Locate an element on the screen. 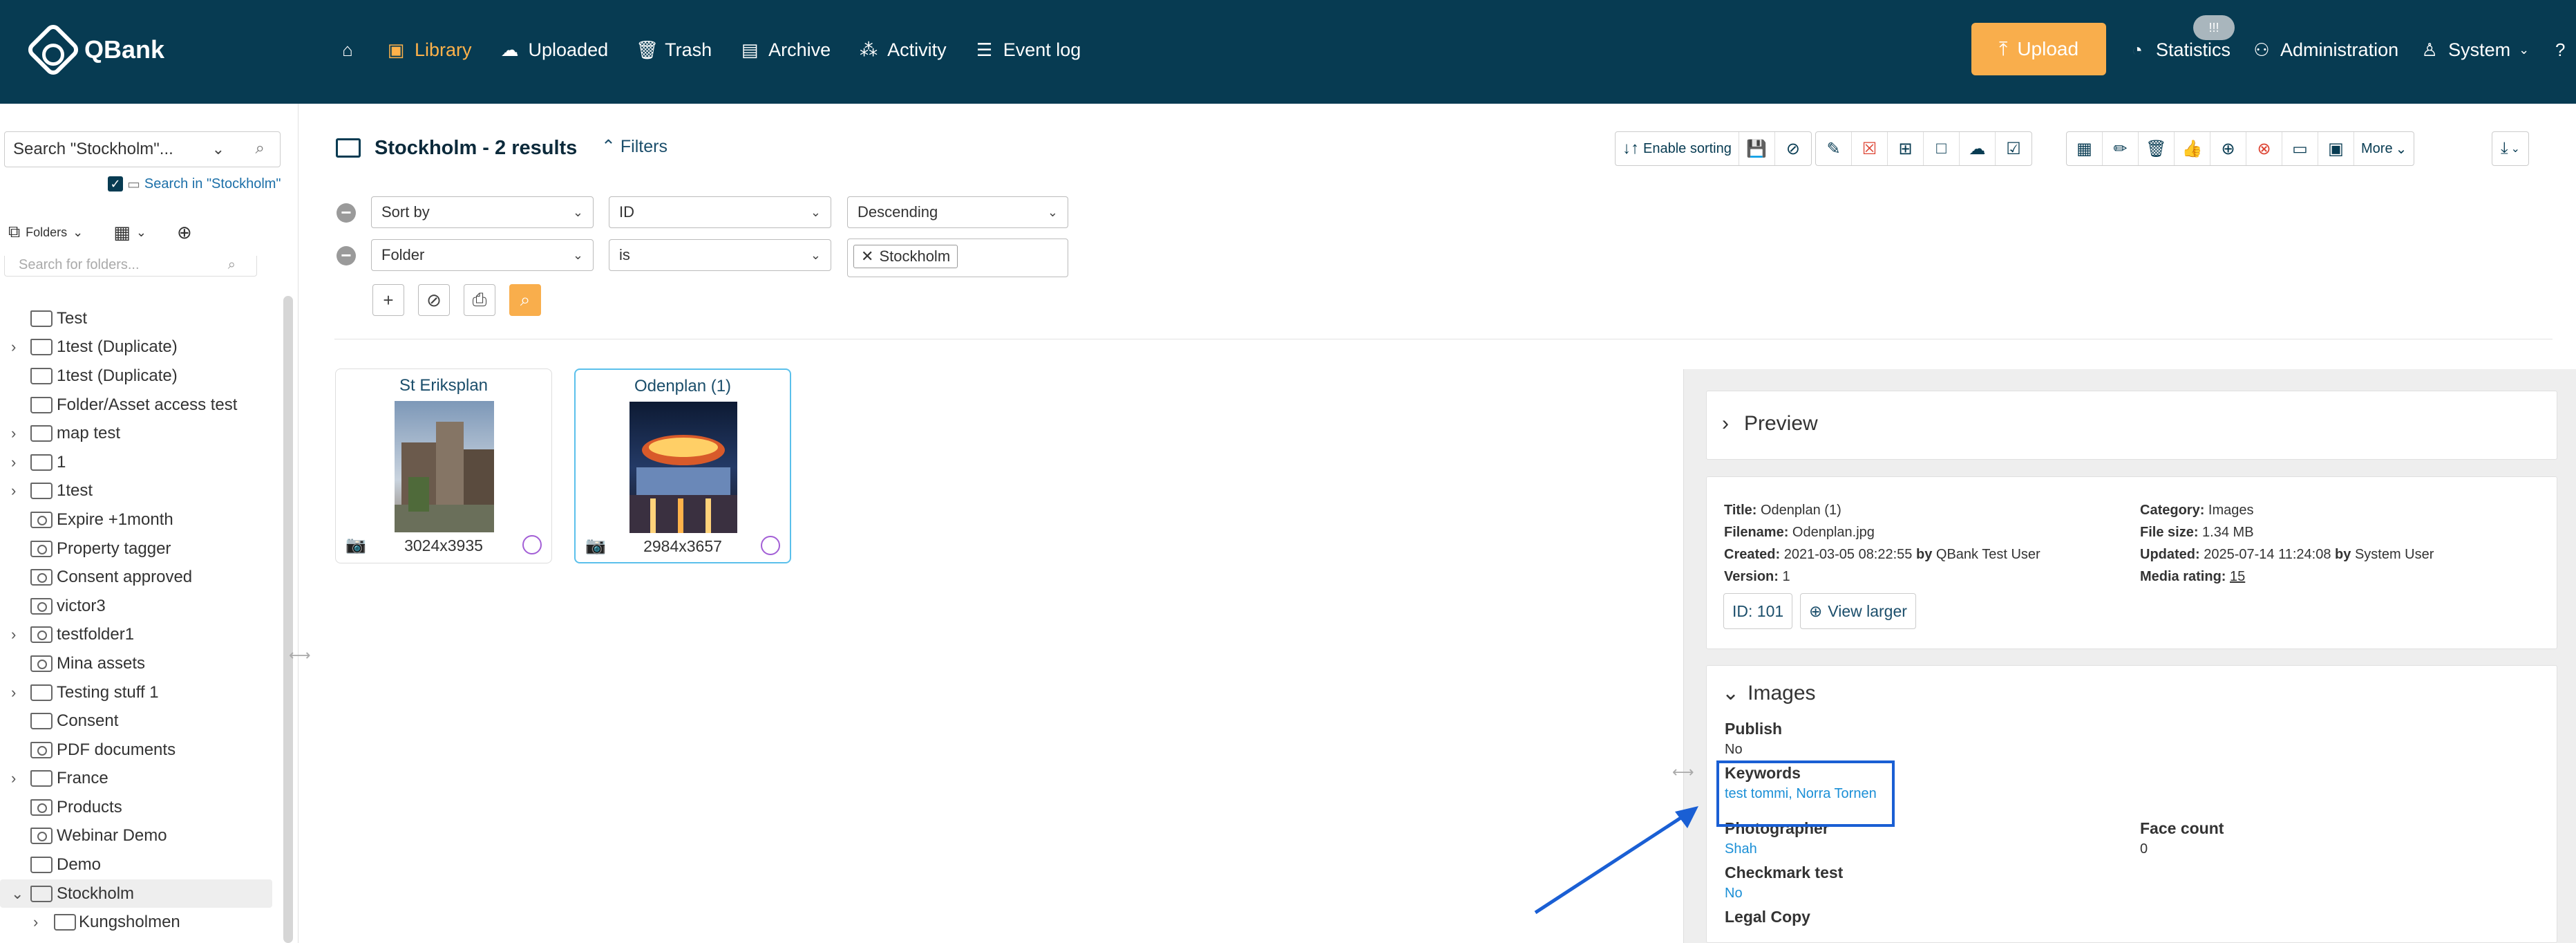 This screenshot has height=943, width=2576. tree-item: Test is located at coordinates (137, 318).